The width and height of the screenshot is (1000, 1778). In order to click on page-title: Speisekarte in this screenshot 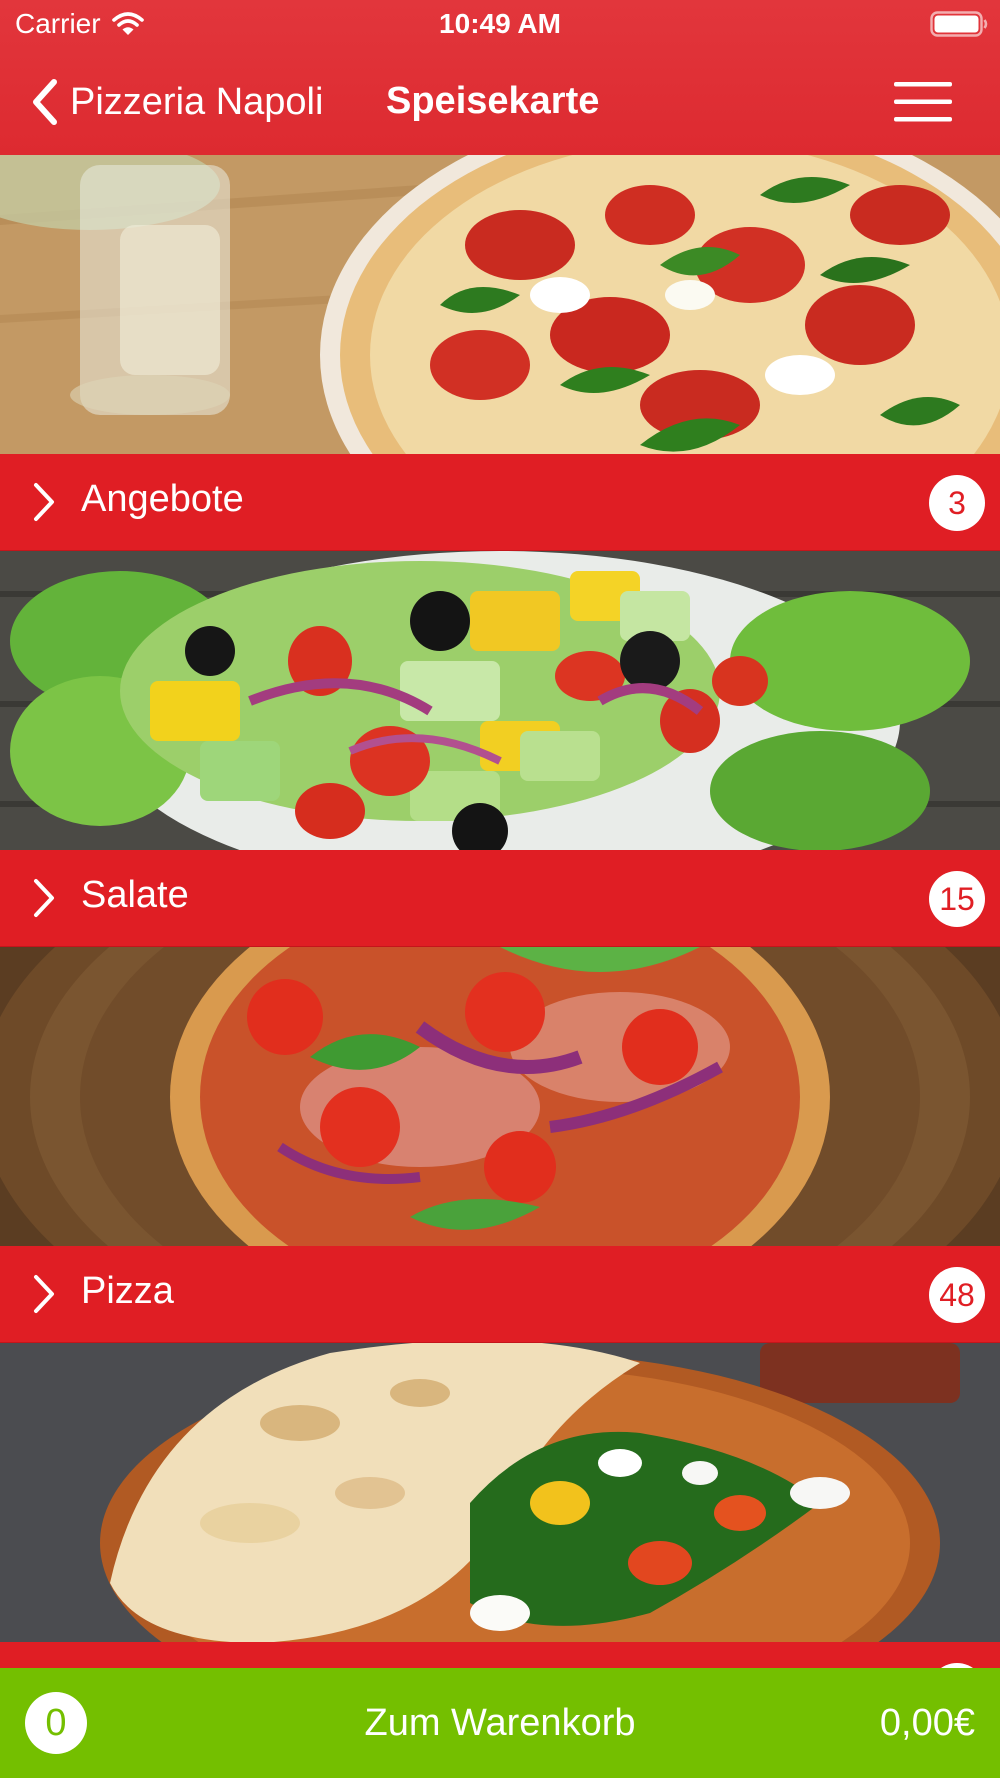, I will do `click(493, 101)`.